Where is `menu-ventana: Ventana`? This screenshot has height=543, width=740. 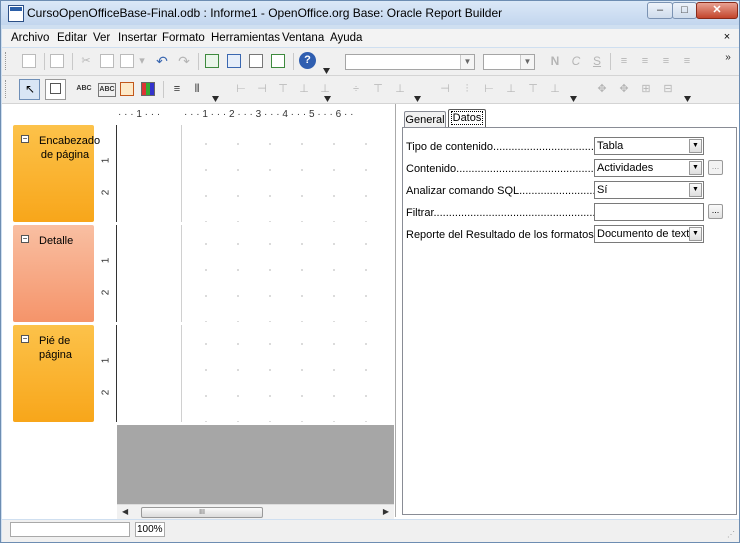
menu-ventana: Ventana is located at coordinates (303, 38).